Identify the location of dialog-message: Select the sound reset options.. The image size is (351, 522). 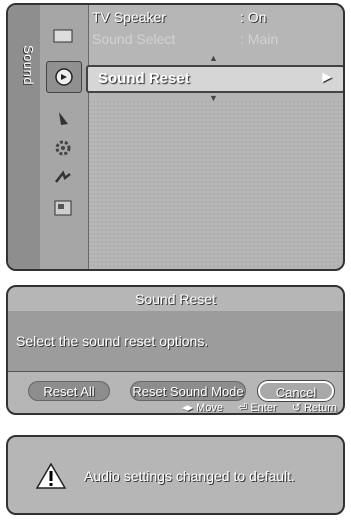
(112, 341).